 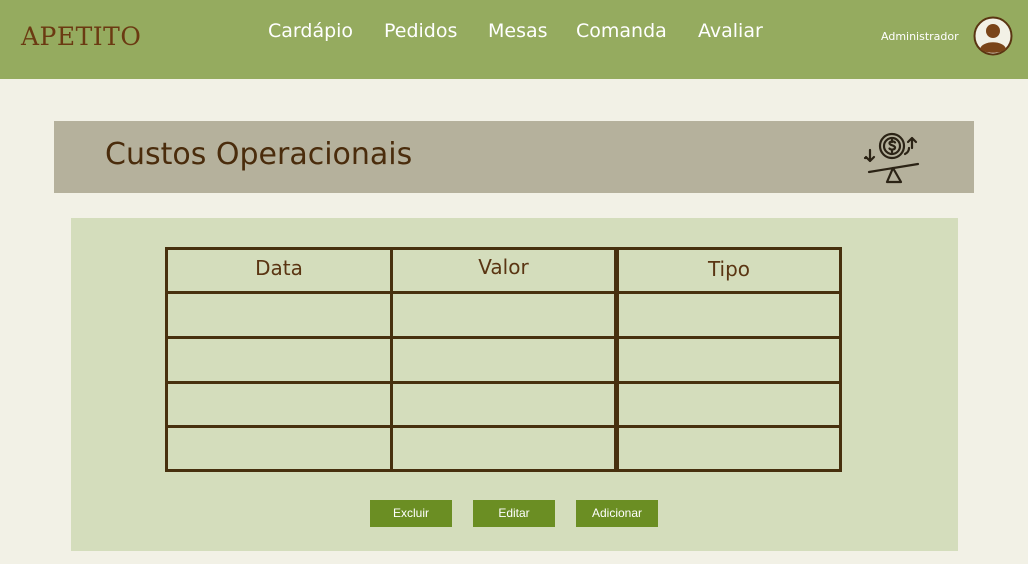 What do you see at coordinates (503, 248) in the screenshot?
I see `table-border-top` at bounding box center [503, 248].